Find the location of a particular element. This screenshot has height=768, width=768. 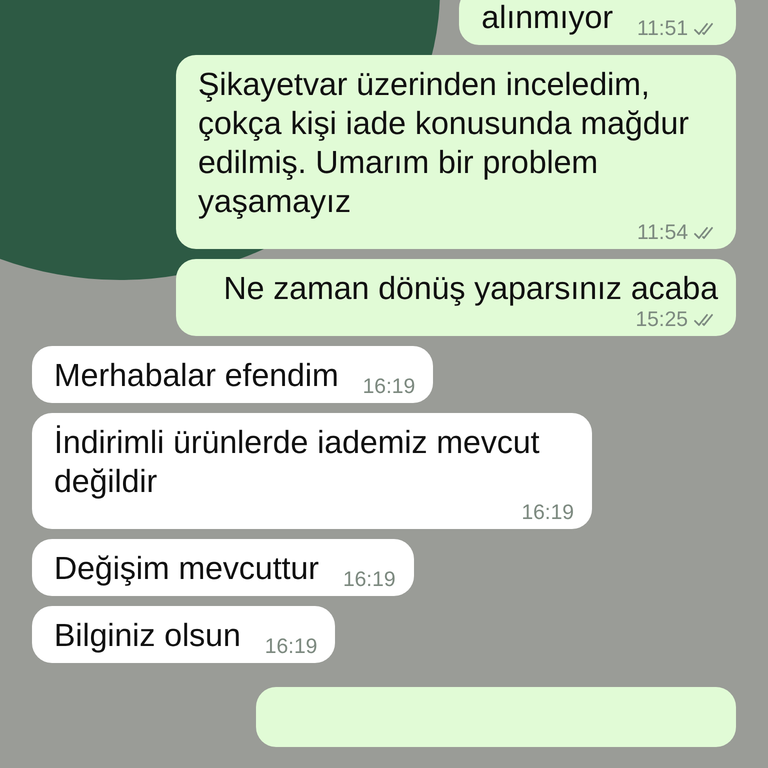

message-time: 15:25 is located at coordinates (661, 320).